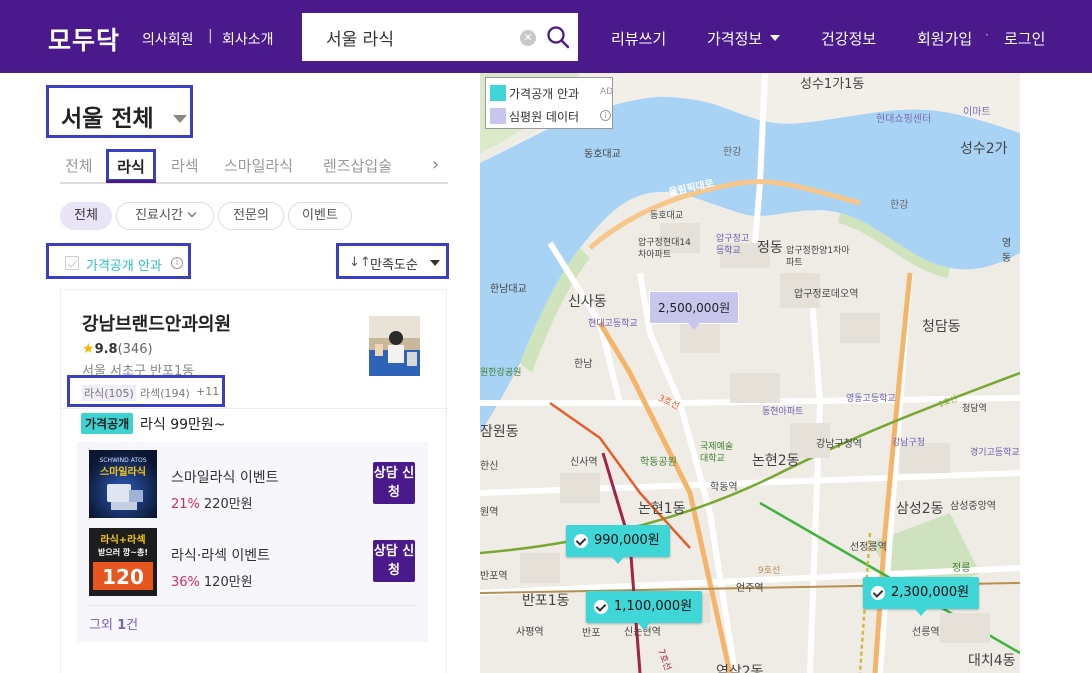 The height and width of the screenshot is (673, 1092). I want to click on map-label: 정릉, so click(961, 568).